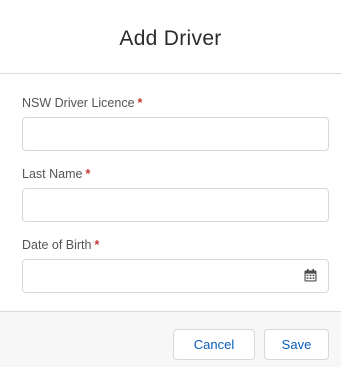 The height and width of the screenshot is (367, 341). I want to click on licence-input, so click(175, 134).